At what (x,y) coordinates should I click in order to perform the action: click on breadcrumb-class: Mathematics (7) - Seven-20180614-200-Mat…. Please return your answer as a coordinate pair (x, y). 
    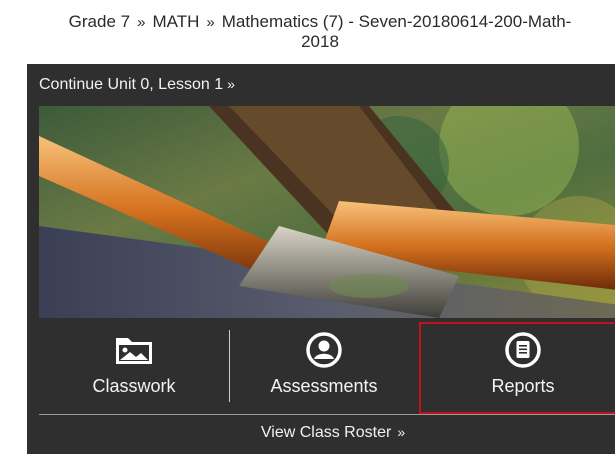
    Looking at the image, I should click on (397, 21).